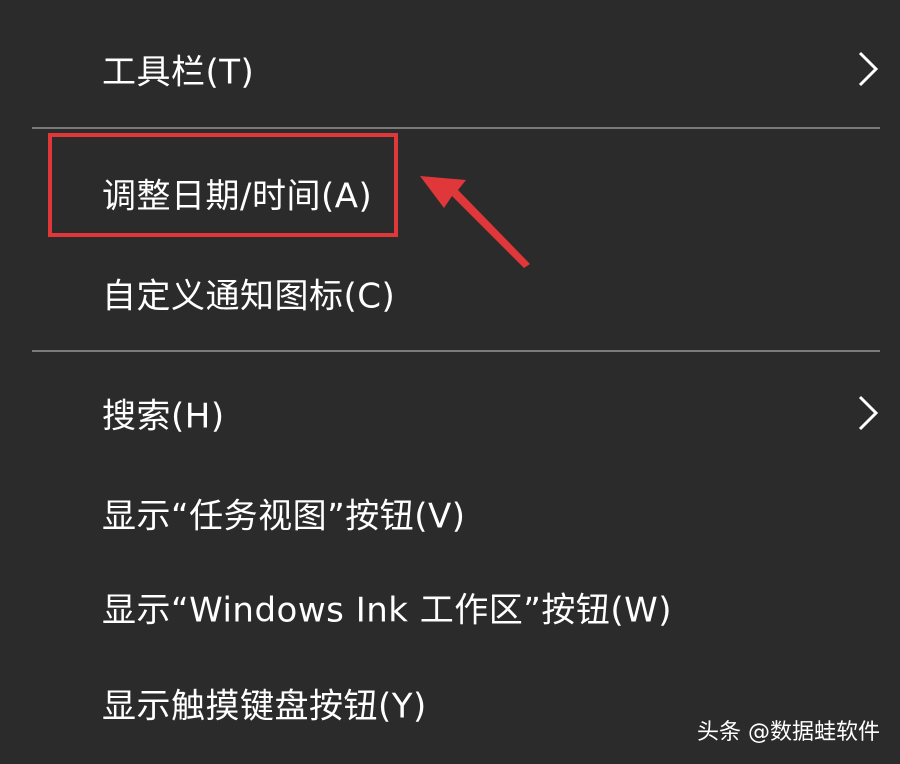  What do you see at coordinates (450, 413) in the screenshot?
I see `menu-item-search: 搜索(H)` at bounding box center [450, 413].